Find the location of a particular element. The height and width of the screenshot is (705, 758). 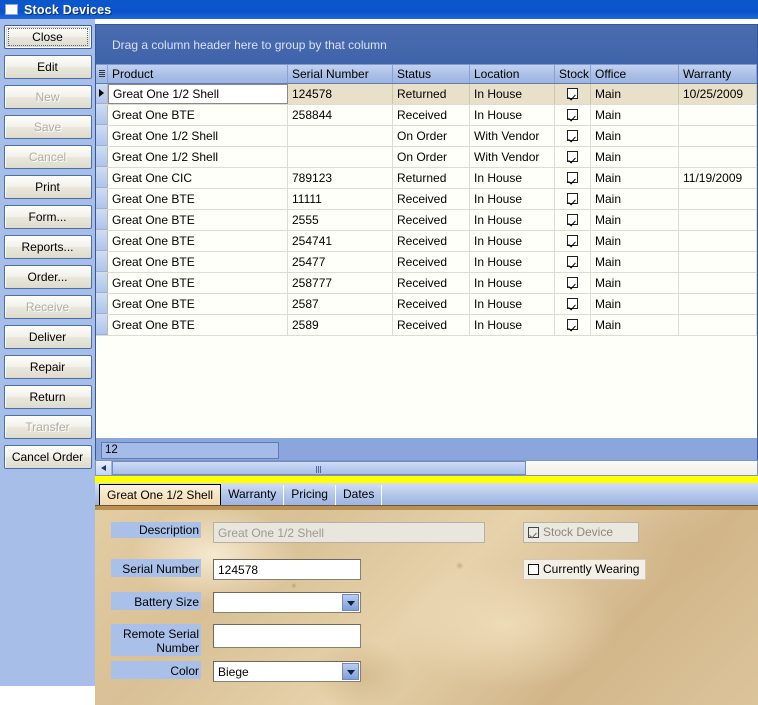

column-header-status: Status is located at coordinates (431, 74).